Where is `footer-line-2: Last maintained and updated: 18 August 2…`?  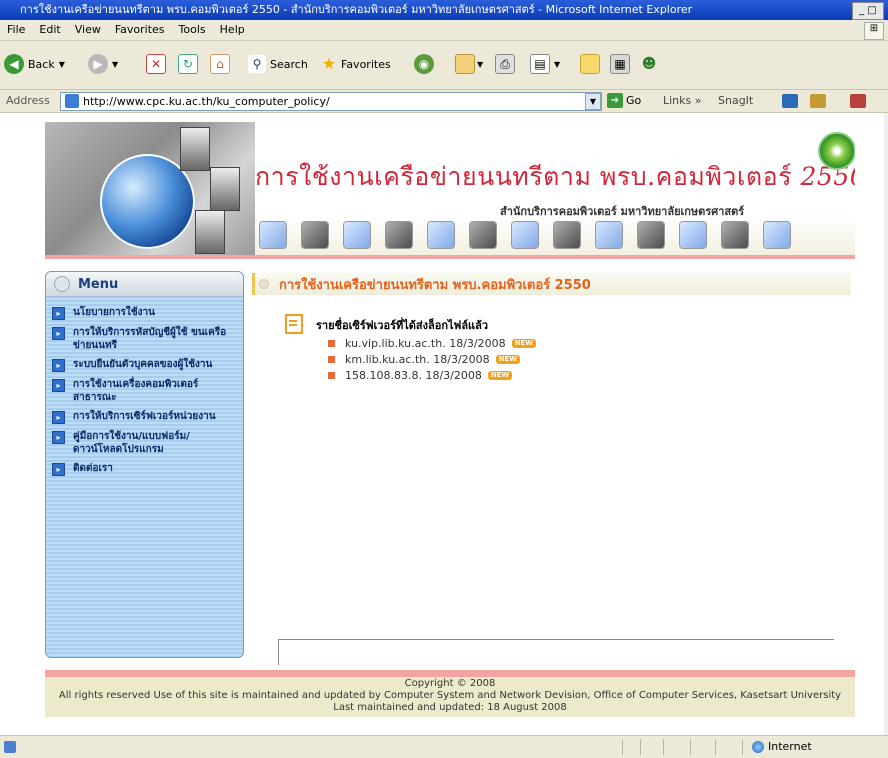 footer-line-2: Last maintained and updated: 18 August 2… is located at coordinates (450, 707).